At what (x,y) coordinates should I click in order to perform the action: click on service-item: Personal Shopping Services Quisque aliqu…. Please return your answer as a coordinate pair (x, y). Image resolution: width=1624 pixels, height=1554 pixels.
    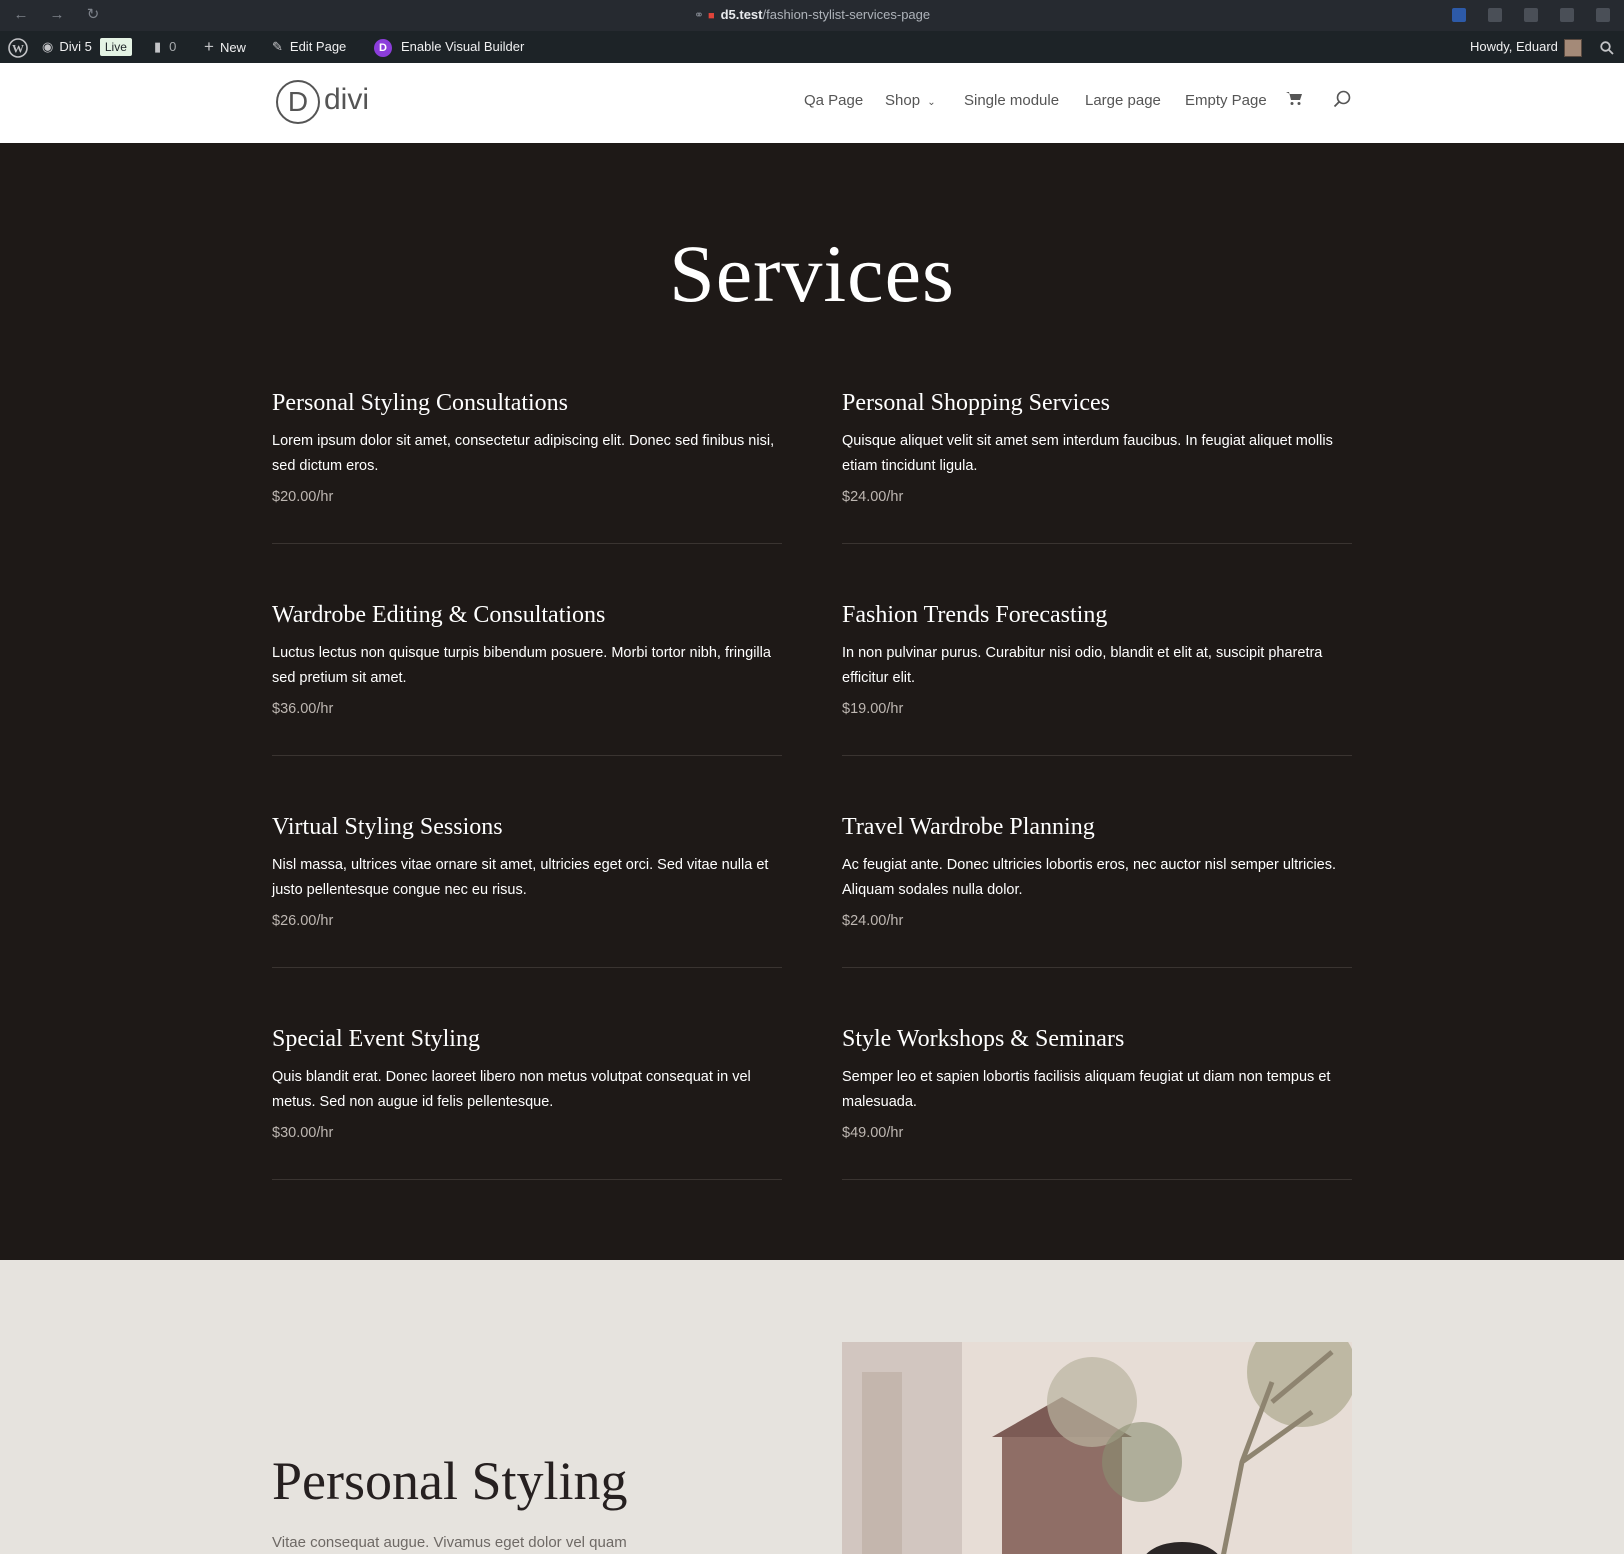
    Looking at the image, I should click on (1097, 466).